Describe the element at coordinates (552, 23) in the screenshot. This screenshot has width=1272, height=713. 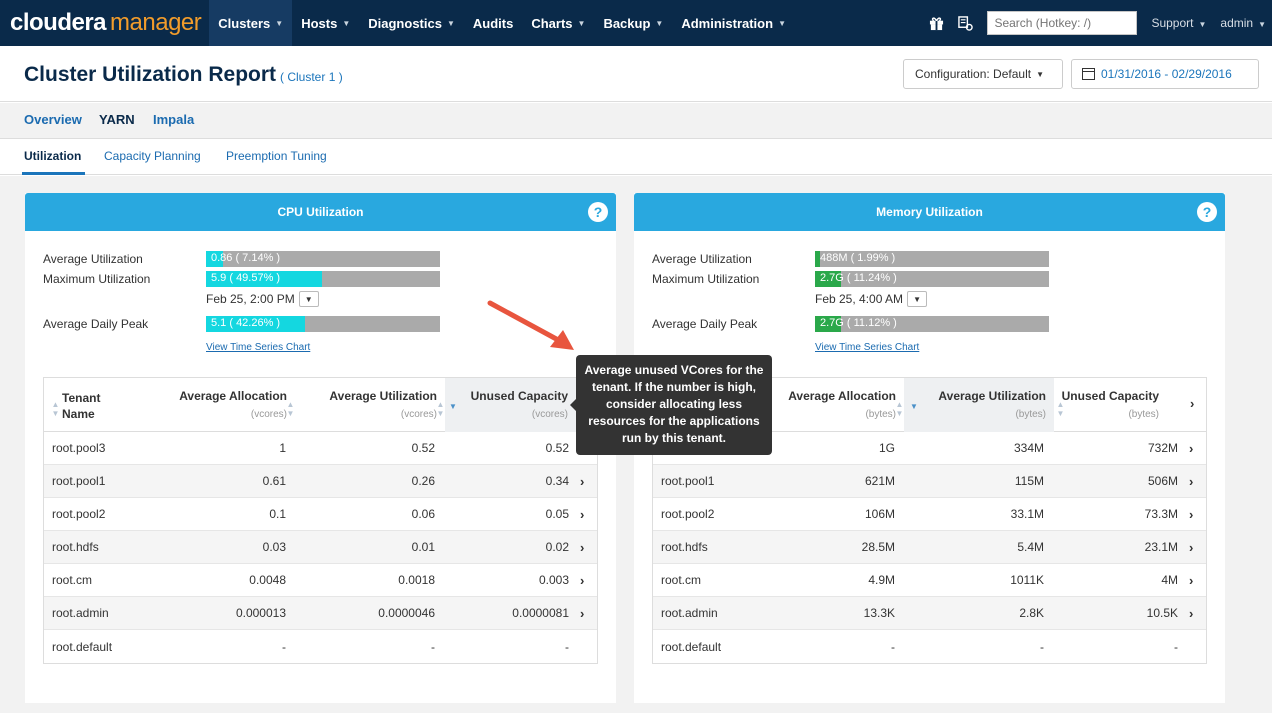
I see `nav-item-label: Charts` at that location.